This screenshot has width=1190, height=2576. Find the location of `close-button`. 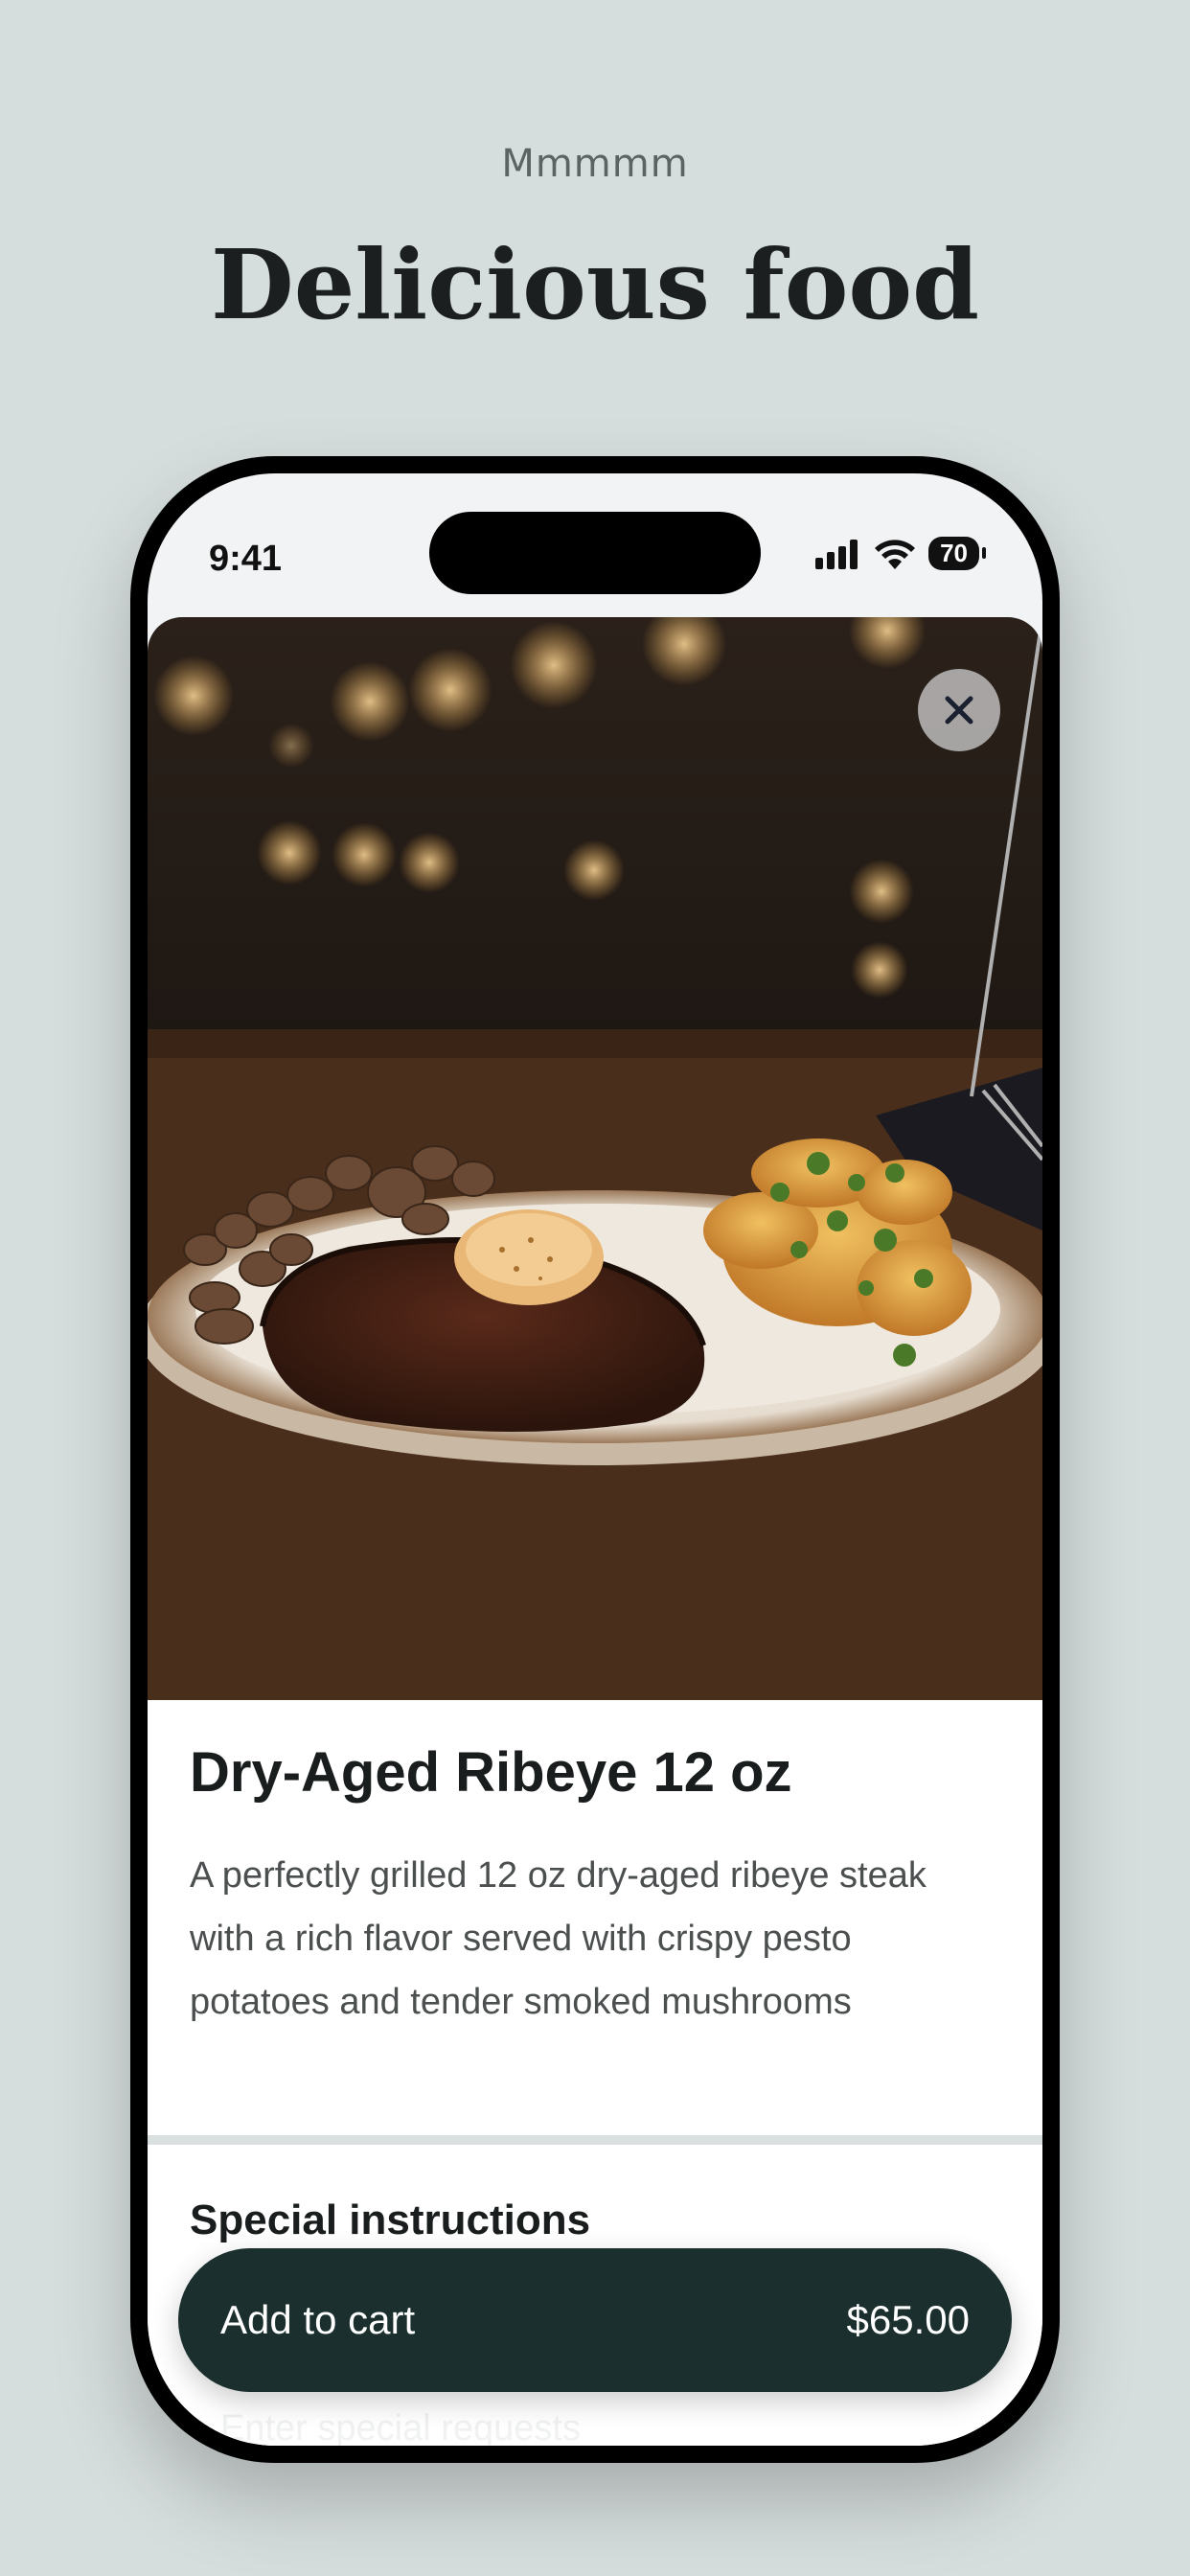

close-button is located at coordinates (959, 710).